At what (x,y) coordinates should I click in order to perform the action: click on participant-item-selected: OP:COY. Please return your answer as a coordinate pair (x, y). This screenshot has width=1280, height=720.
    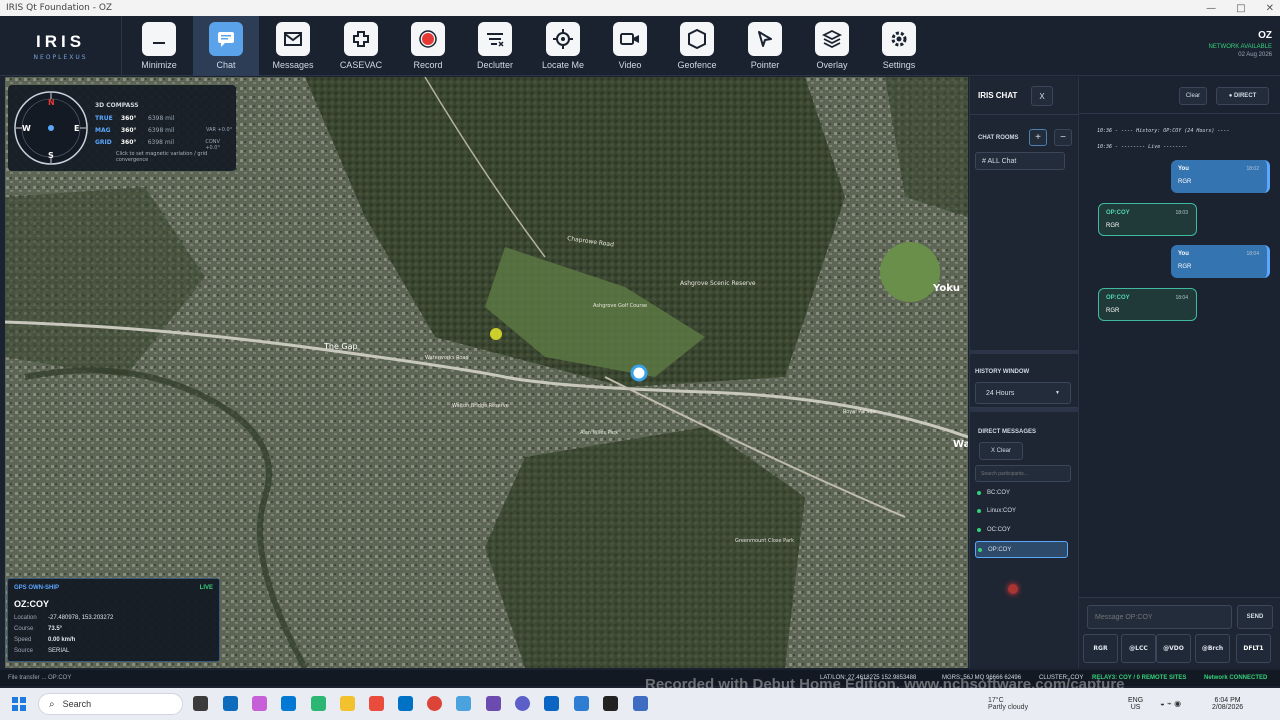
    Looking at the image, I should click on (1021, 549).